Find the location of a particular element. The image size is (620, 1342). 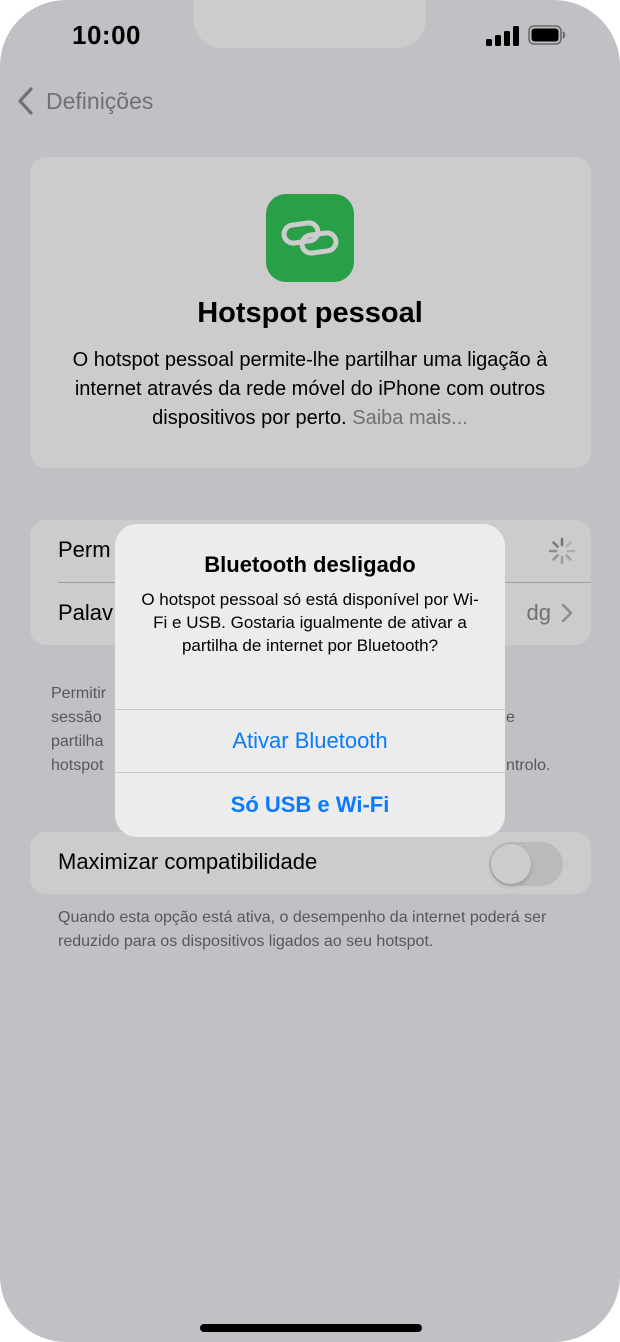

home-indicator is located at coordinates (311, 1328).